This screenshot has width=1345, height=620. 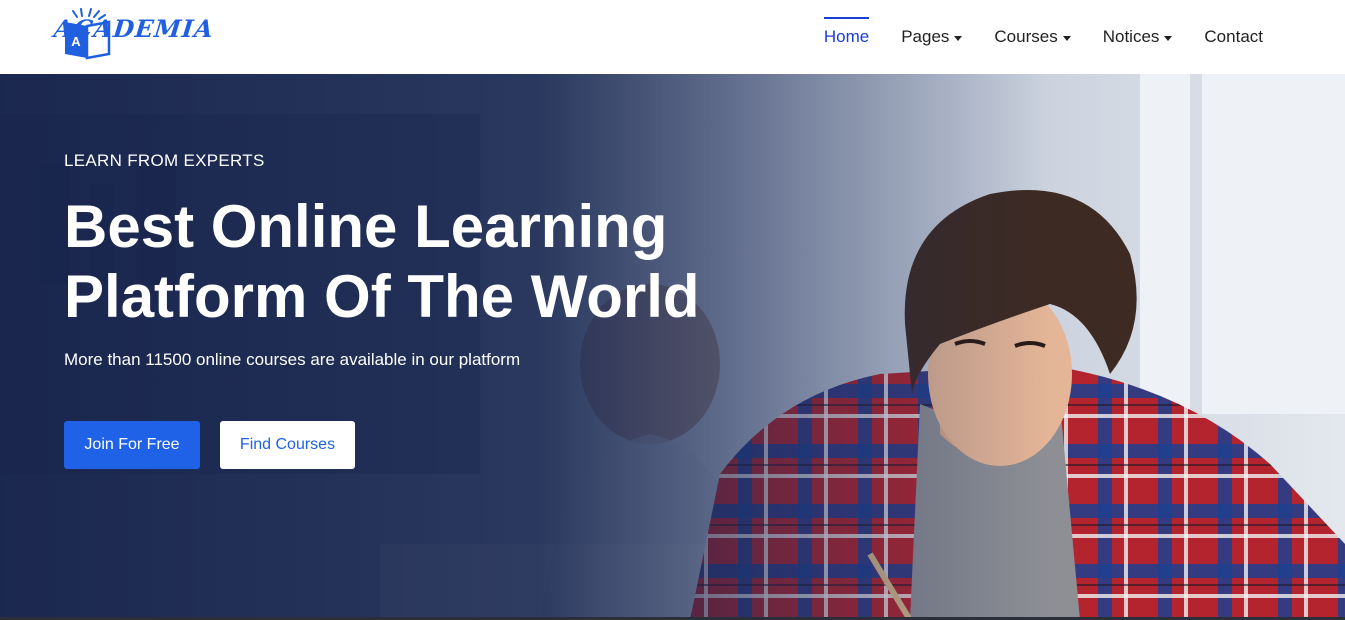 I want to click on main-nav: Home Pages Courses Notices Contact, so click(x=1043, y=37).